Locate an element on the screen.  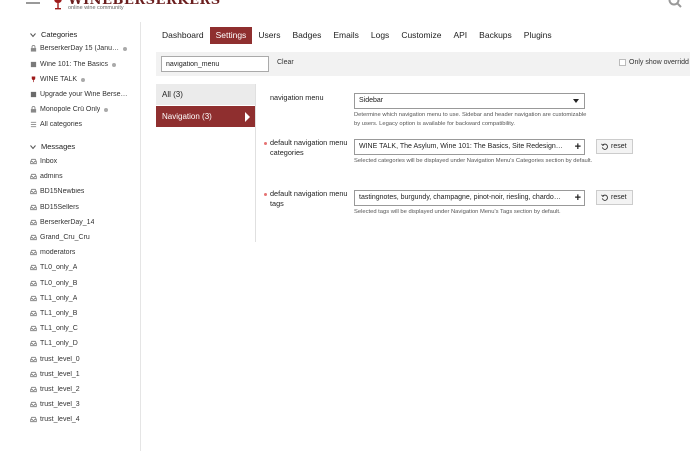
sidebar-category-label: Monopole Crü Only is located at coordinates (70, 109).